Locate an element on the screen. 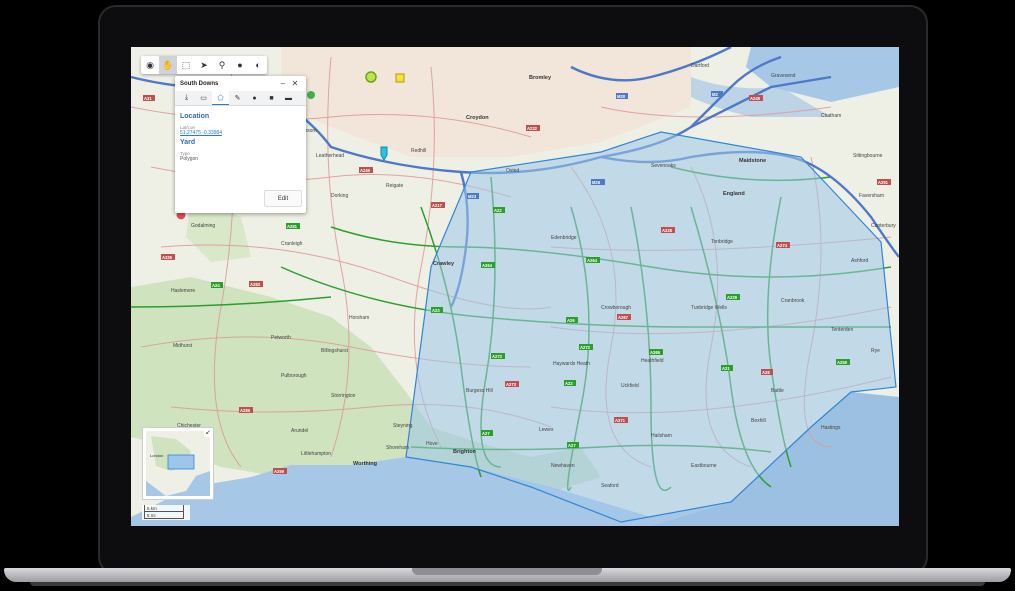  svg-text: A265 is located at coordinates (655, 352).